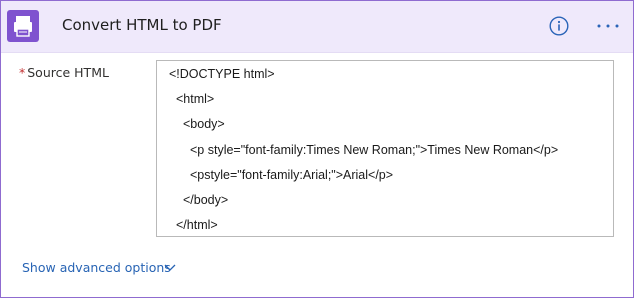 This screenshot has width=634, height=298. Describe the element at coordinates (559, 26) in the screenshot. I see `info-icon` at that location.